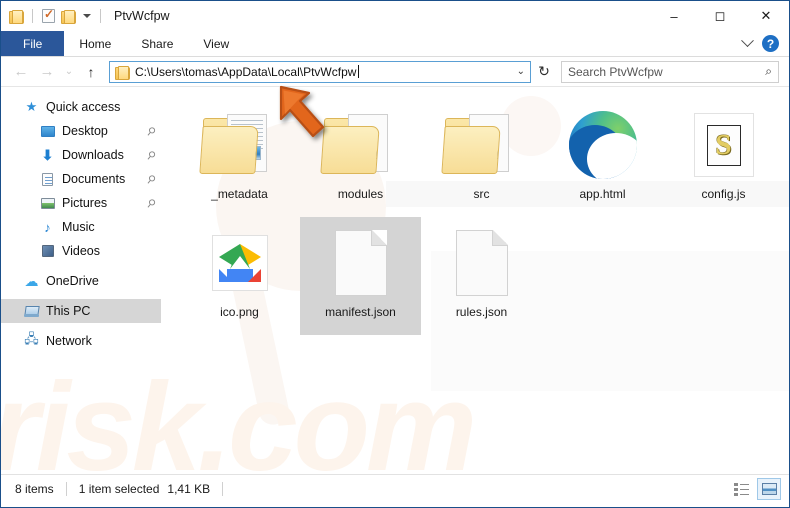  I want to click on large-icons-view-icon, so click(769, 488).